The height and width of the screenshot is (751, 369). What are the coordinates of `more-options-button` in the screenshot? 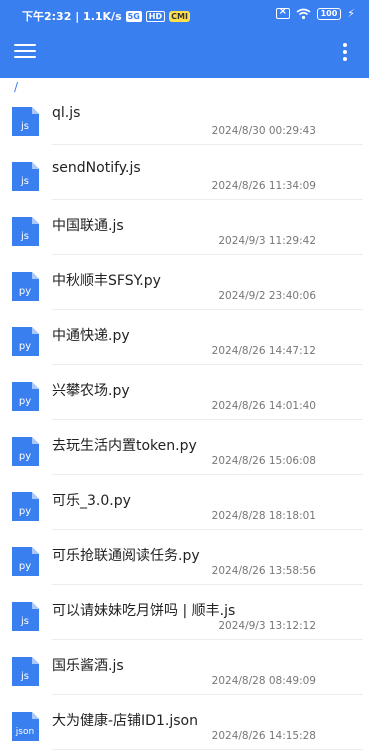 It's located at (345, 53).